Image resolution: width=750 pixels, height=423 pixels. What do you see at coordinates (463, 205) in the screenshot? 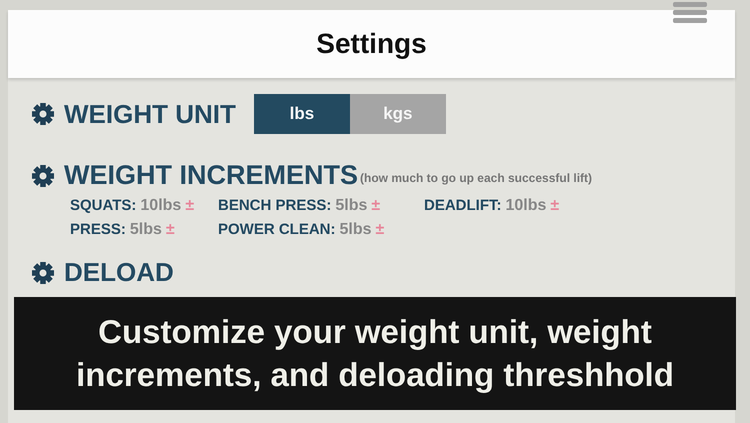
I see `lift-name: DEADLIFT:` at bounding box center [463, 205].